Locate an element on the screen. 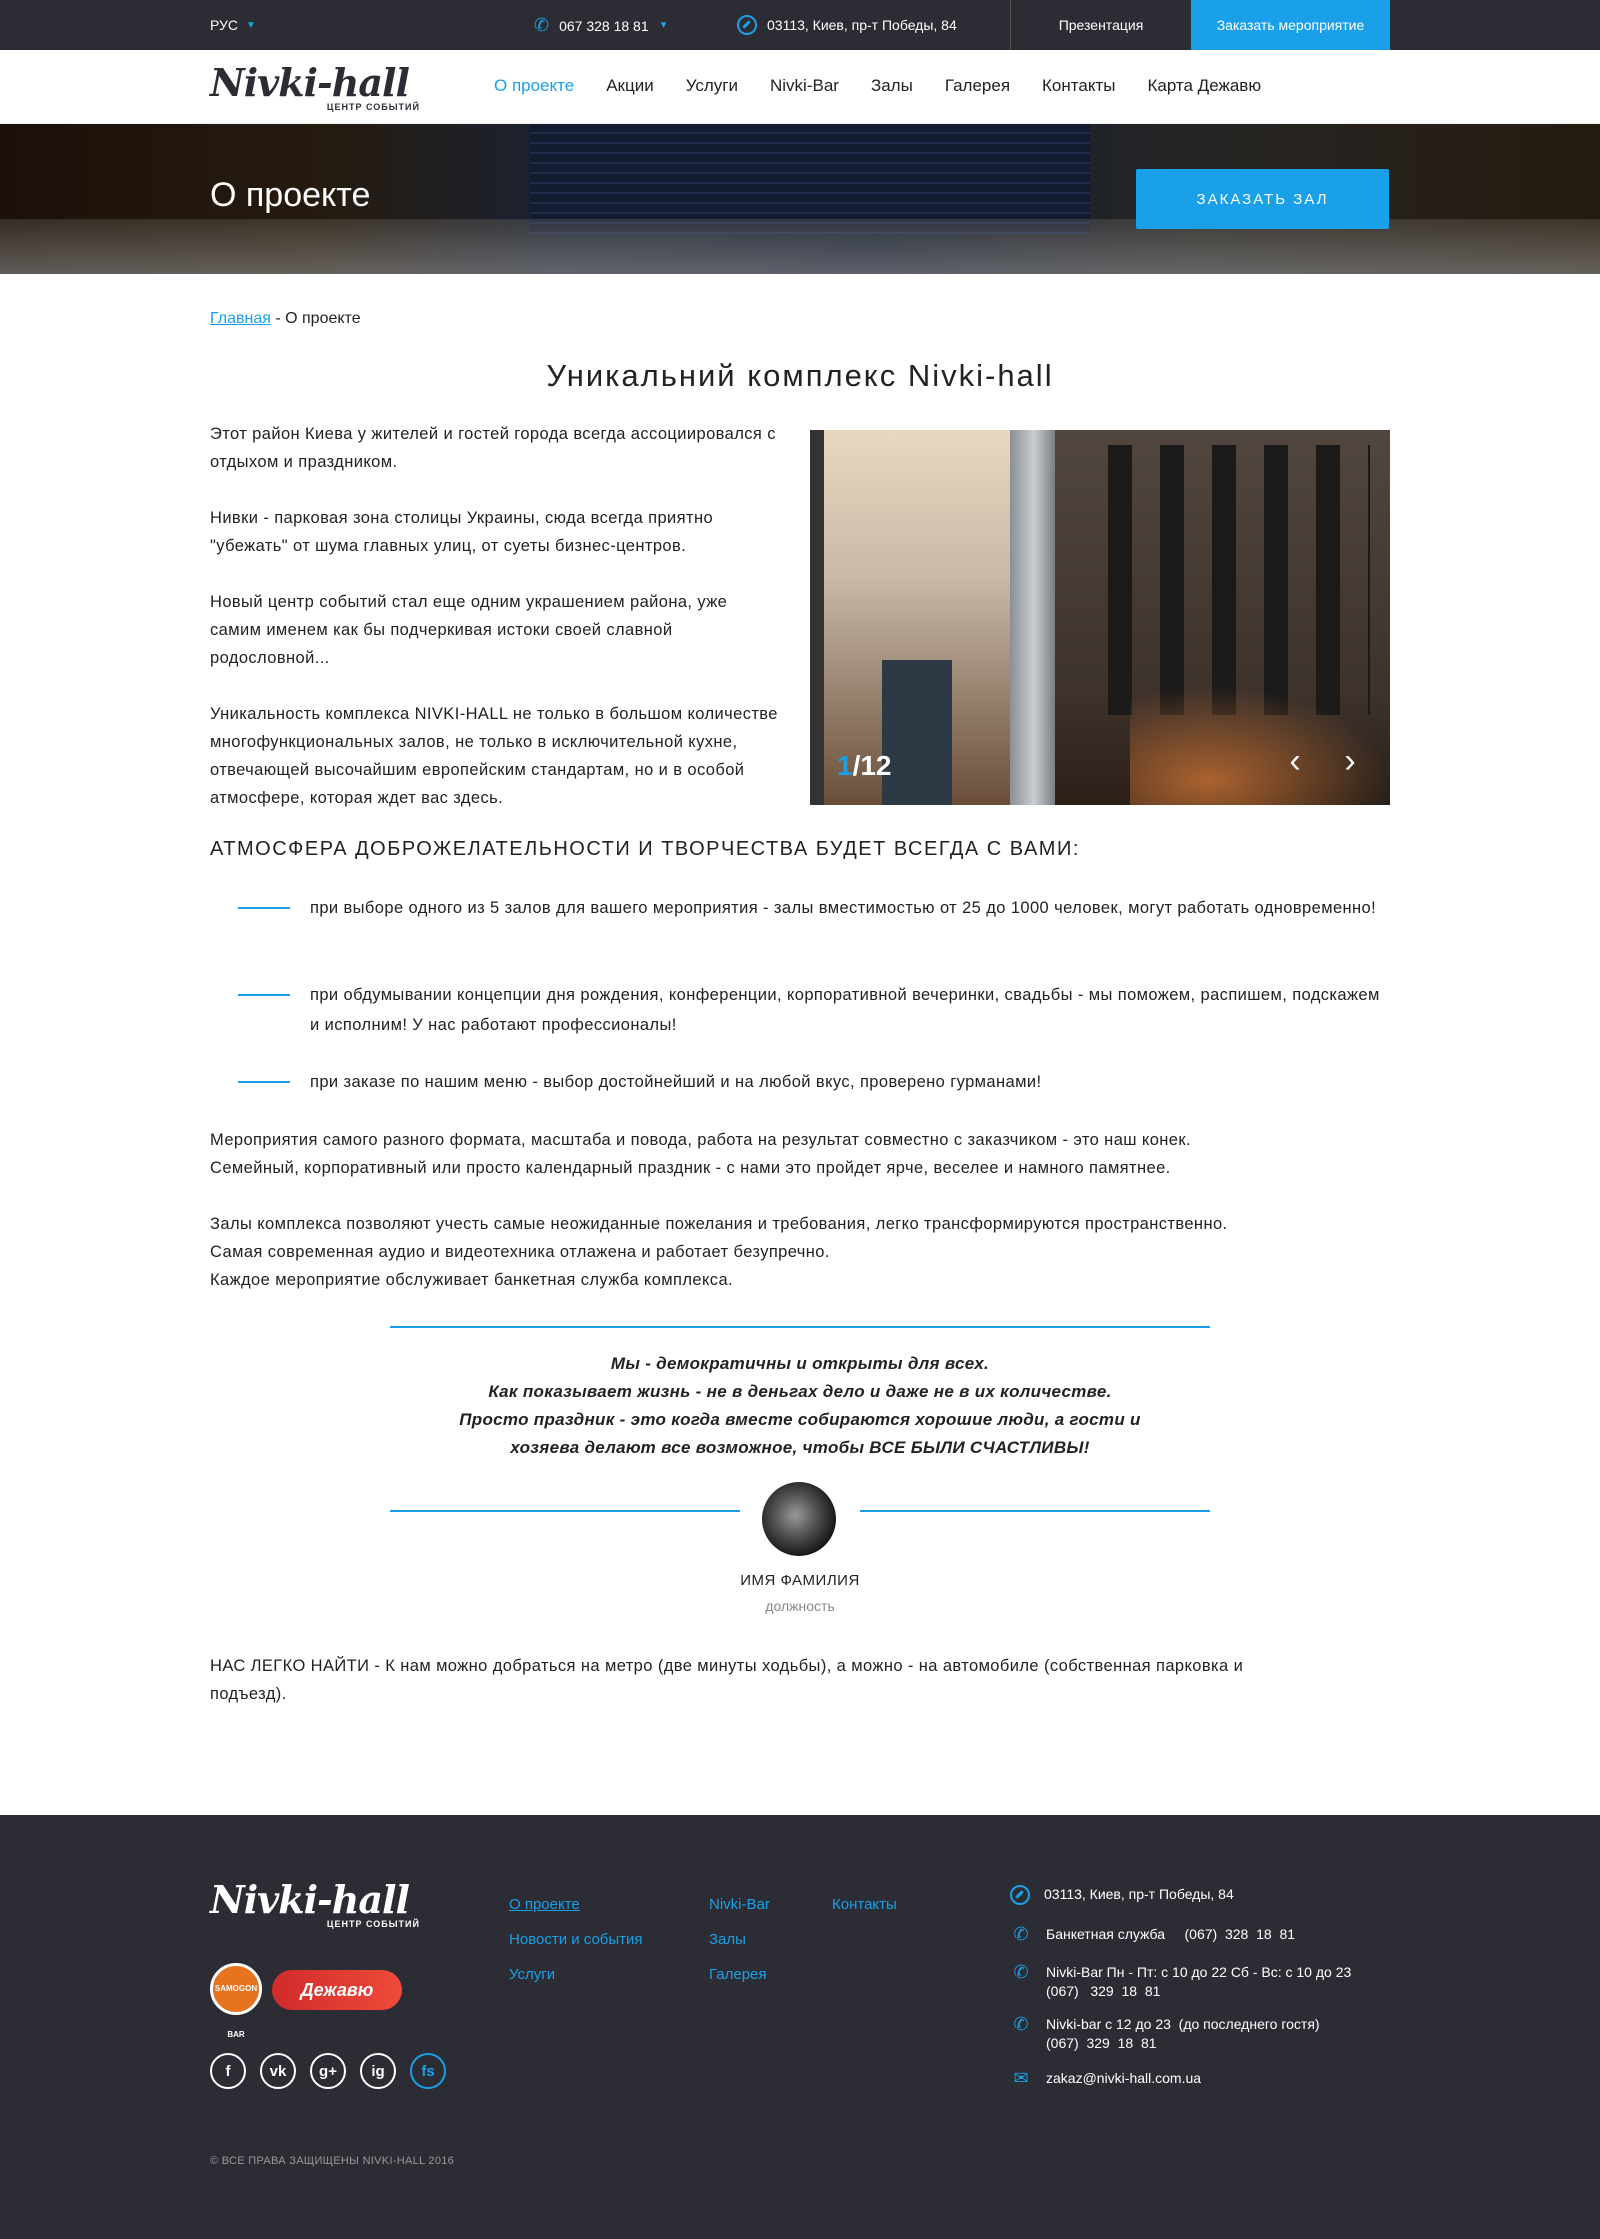 The height and width of the screenshot is (2239, 1600). footer-email: ✉ zakaz@nivki-hall.com.ua is located at coordinates (1105, 2080).